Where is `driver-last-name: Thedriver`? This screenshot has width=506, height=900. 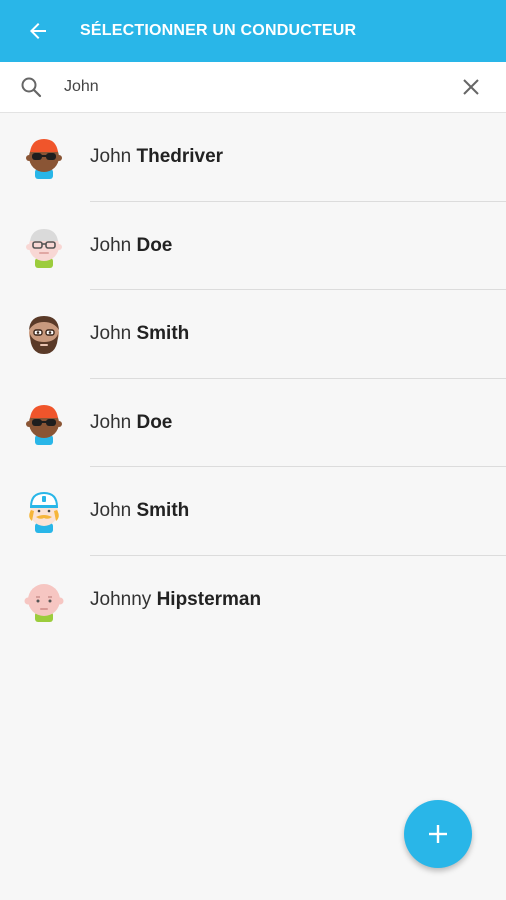 driver-last-name: Thedriver is located at coordinates (180, 157).